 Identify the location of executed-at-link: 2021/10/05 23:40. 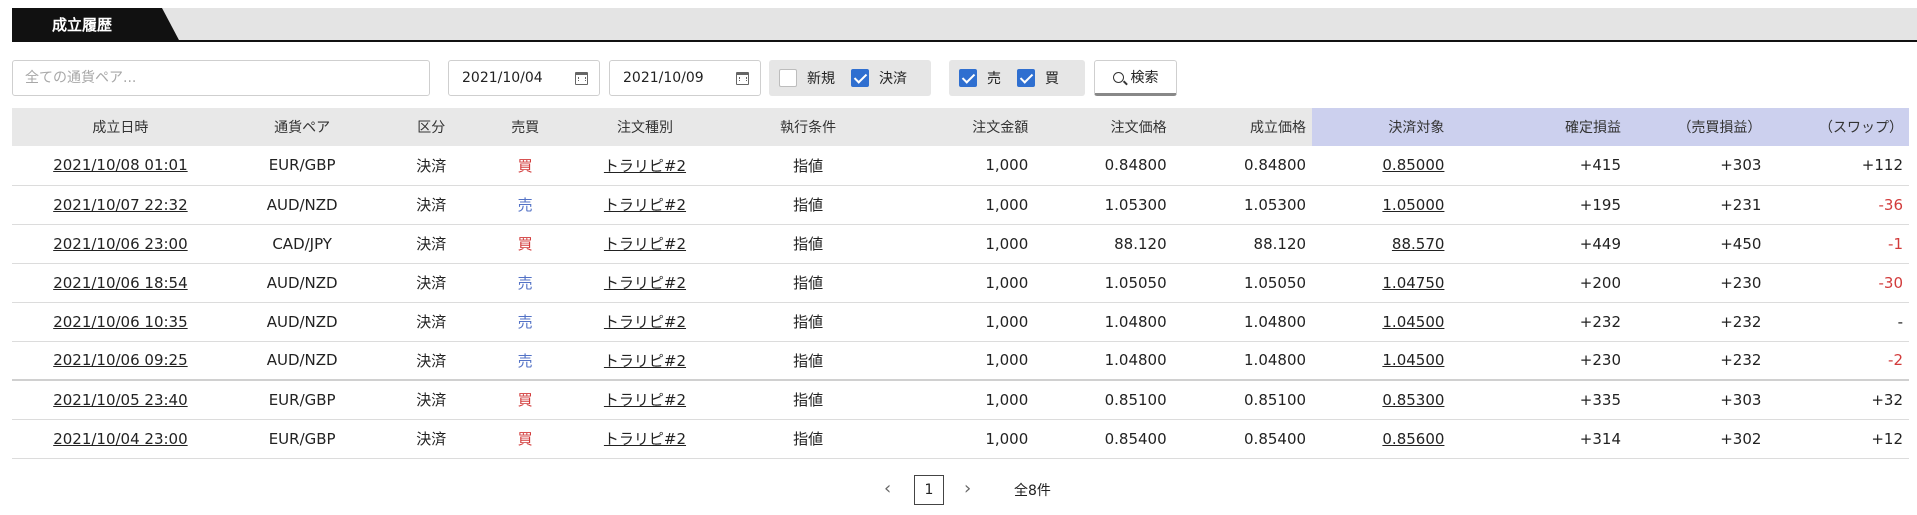
(120, 400).